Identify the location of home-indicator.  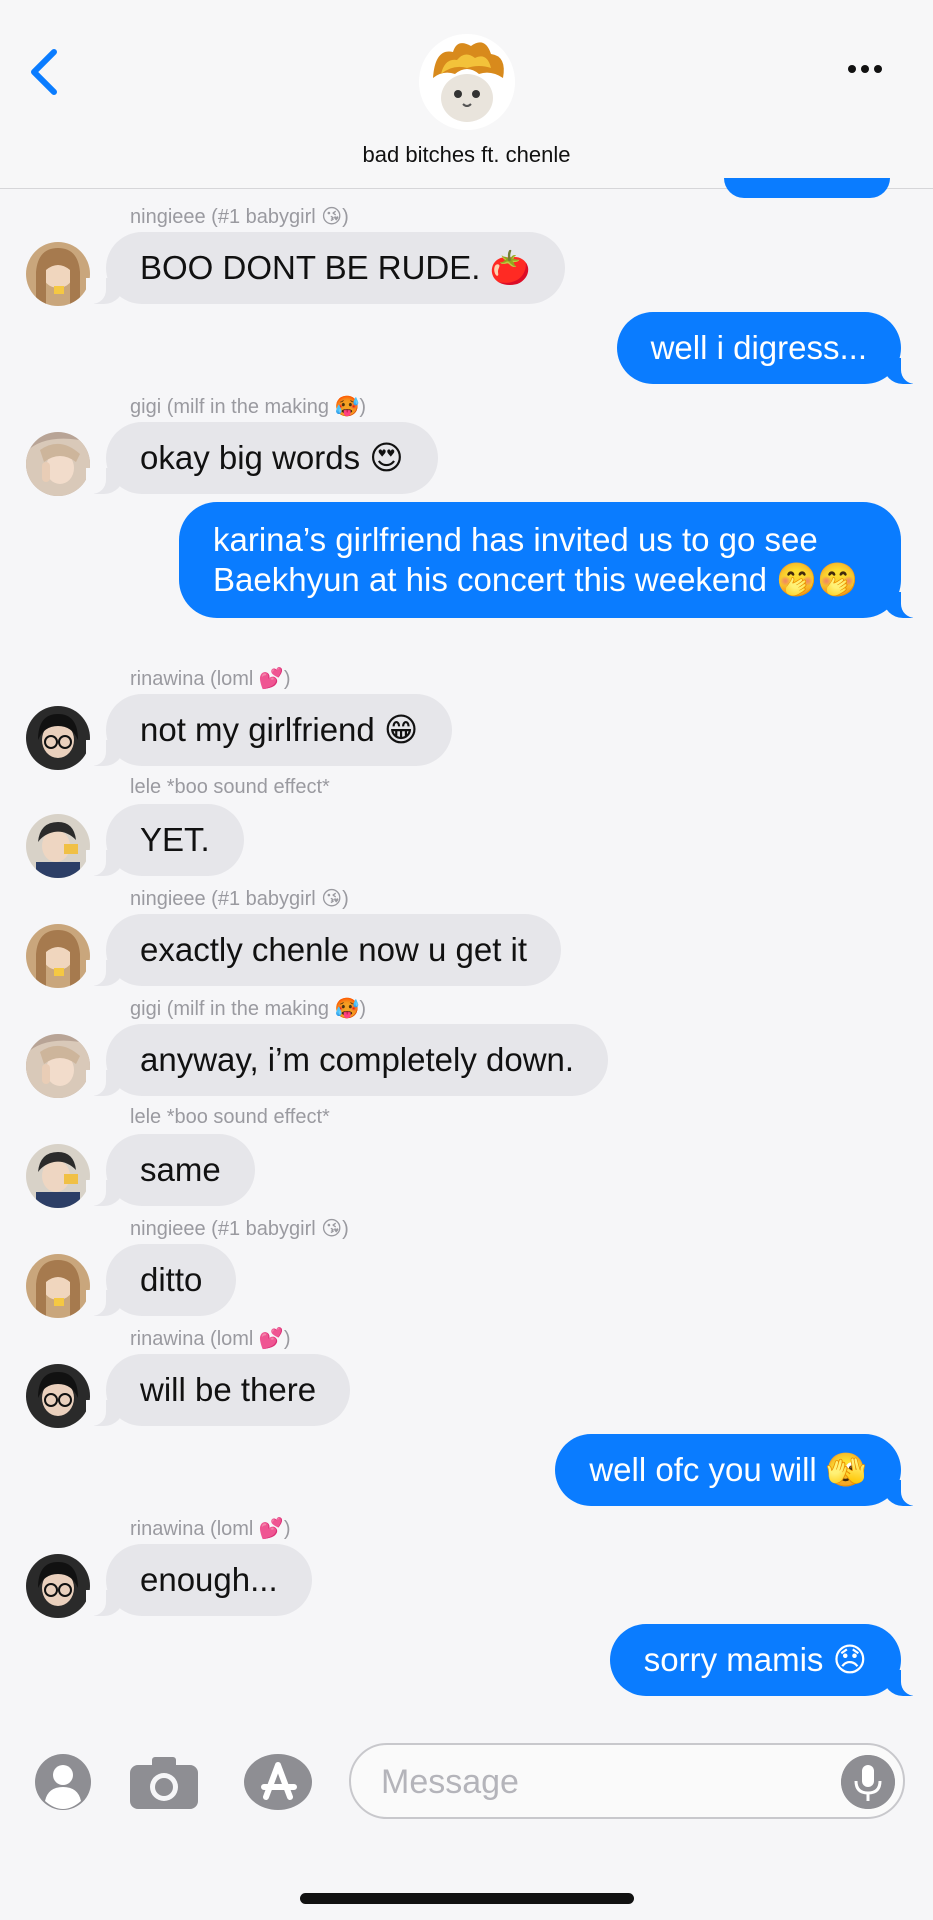
(467, 1898).